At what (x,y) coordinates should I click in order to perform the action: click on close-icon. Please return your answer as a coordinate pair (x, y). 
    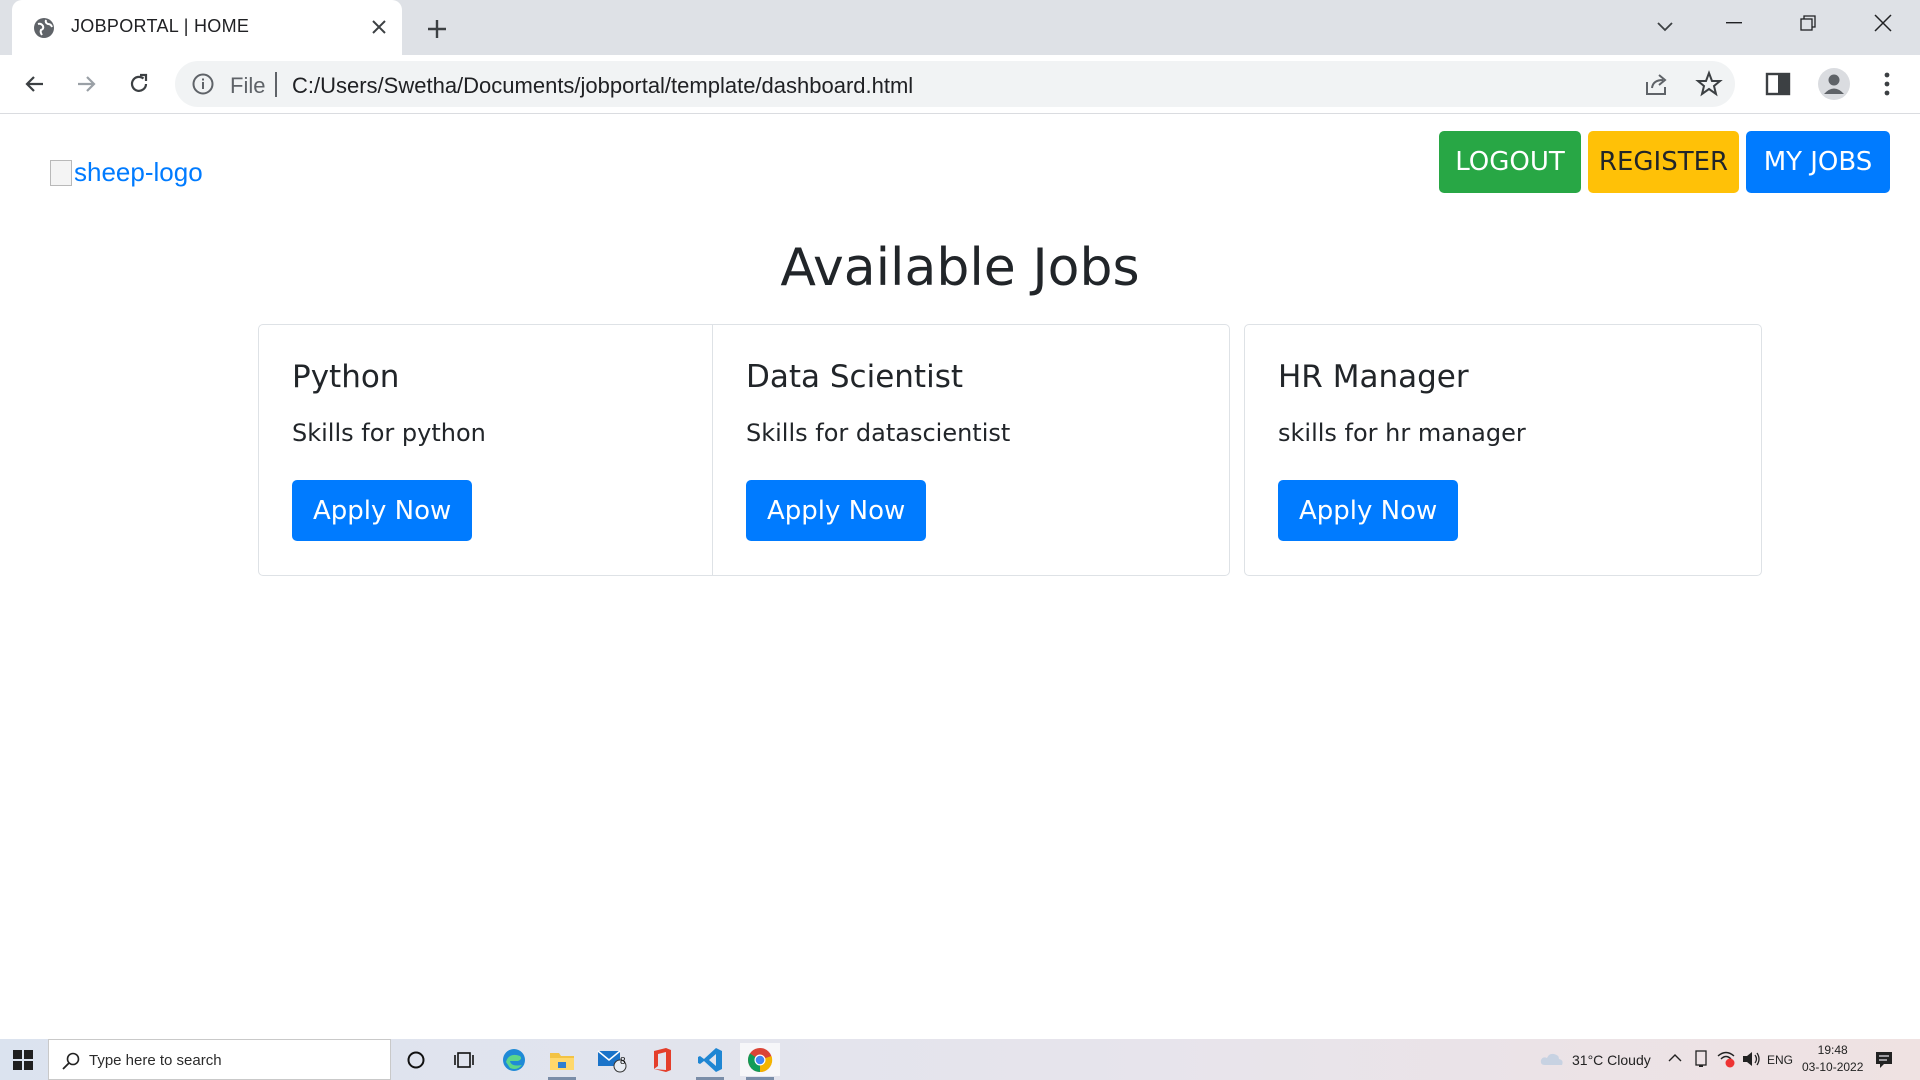
    Looking at the image, I should click on (379, 27).